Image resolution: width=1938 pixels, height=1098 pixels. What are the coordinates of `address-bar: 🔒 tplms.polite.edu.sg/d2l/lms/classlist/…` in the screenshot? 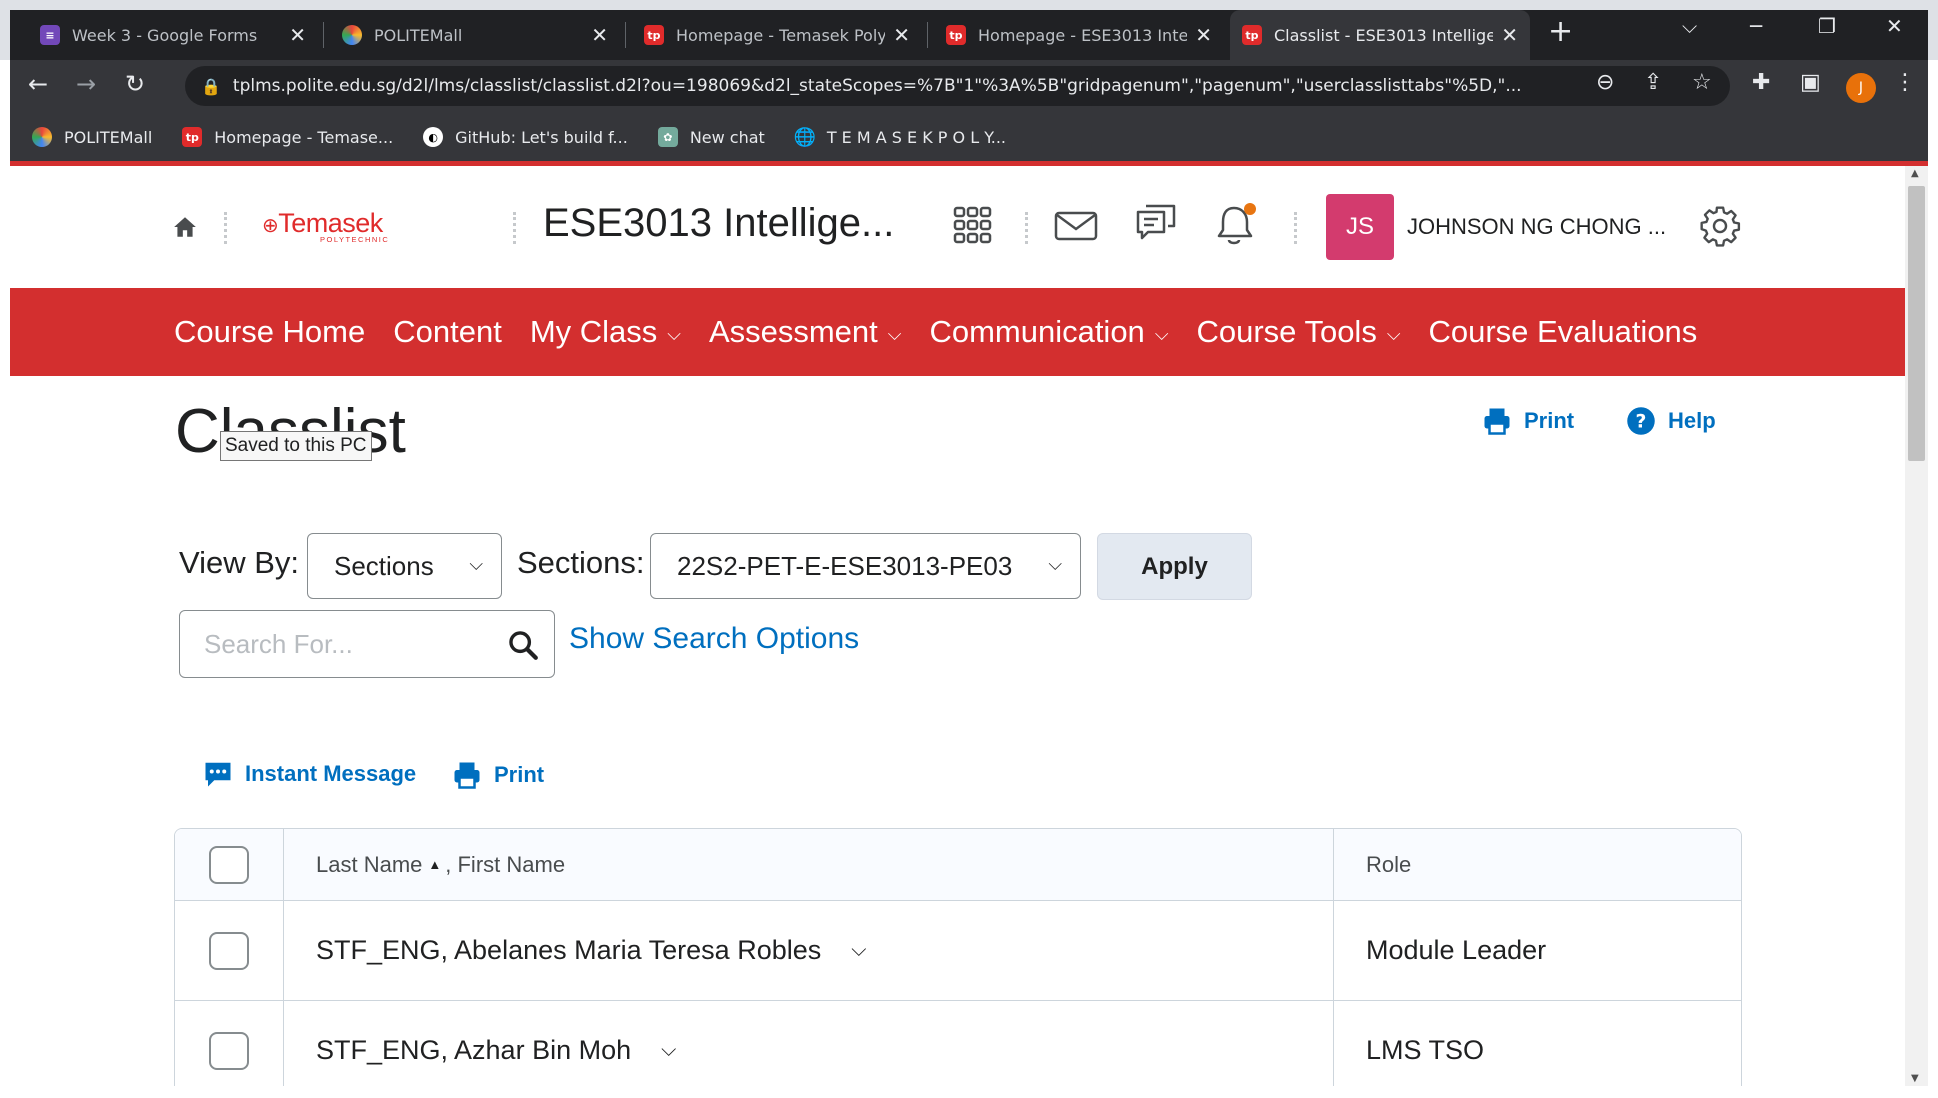 It's located at (957, 86).